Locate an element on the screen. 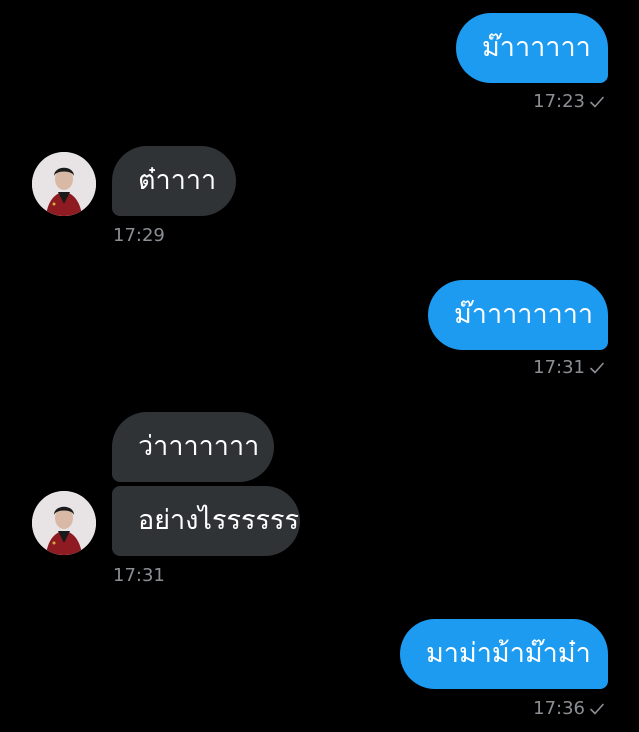 The height and width of the screenshot is (732, 639). timestamp-text: 17:31 is located at coordinates (559, 367).